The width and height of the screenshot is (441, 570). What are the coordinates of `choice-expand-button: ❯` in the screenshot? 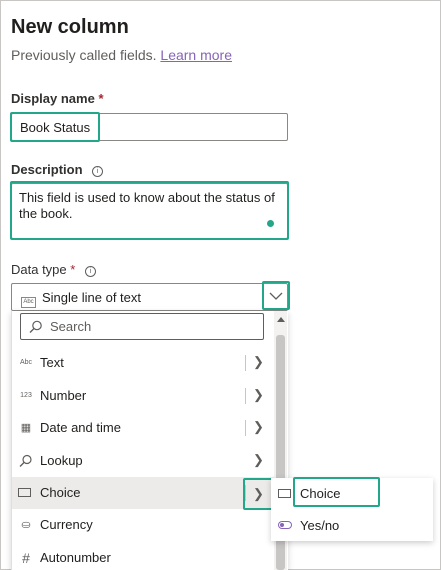 It's located at (258, 494).